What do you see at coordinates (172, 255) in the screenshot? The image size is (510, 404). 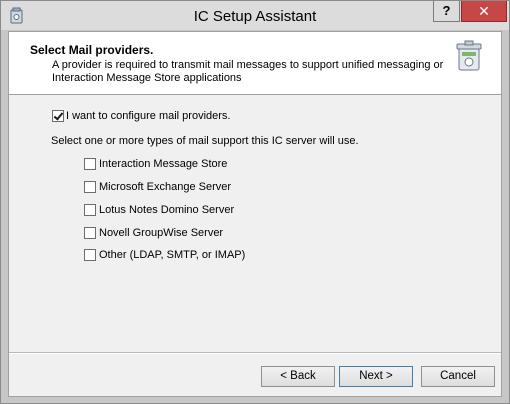 I see `option-label: Other (LDAP, SMTP, or IMAP)` at bounding box center [172, 255].